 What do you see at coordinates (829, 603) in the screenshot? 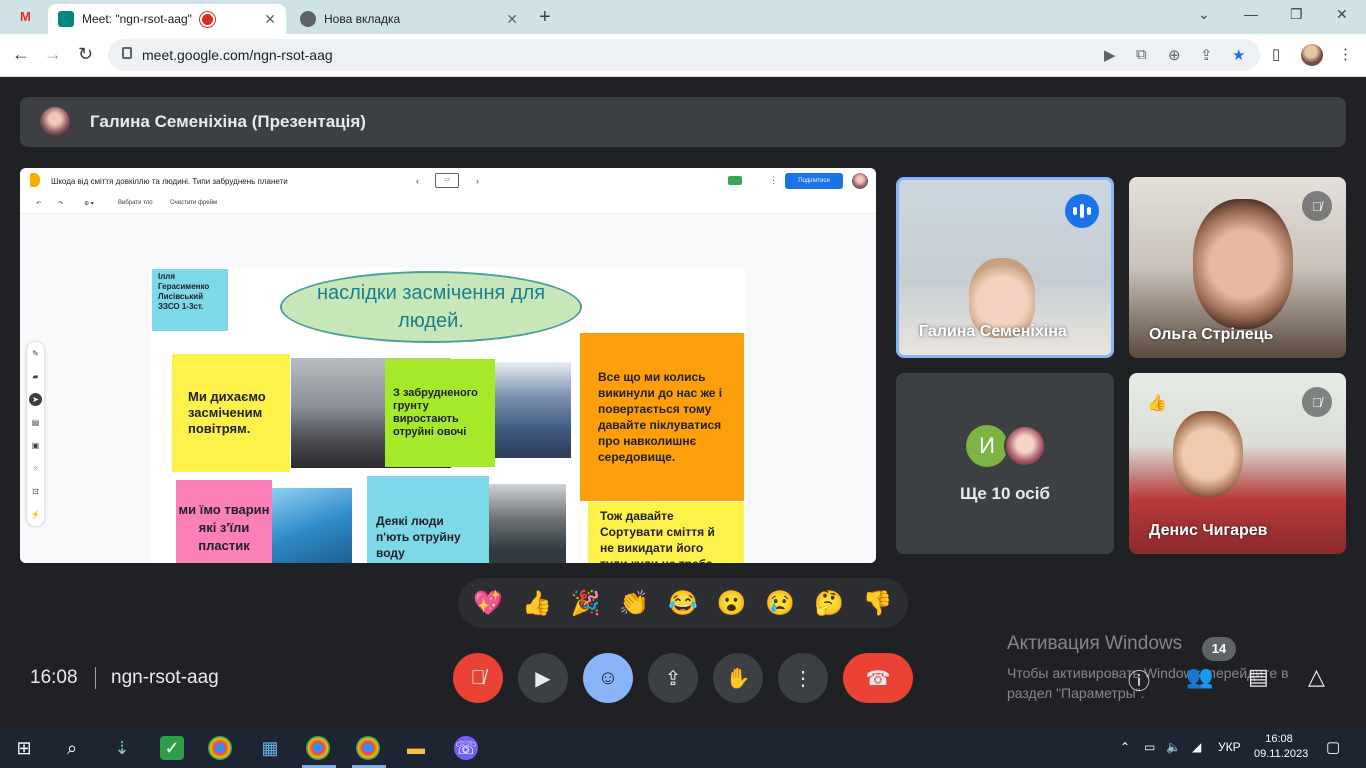
I see `reaction-thinking: 🤔` at bounding box center [829, 603].